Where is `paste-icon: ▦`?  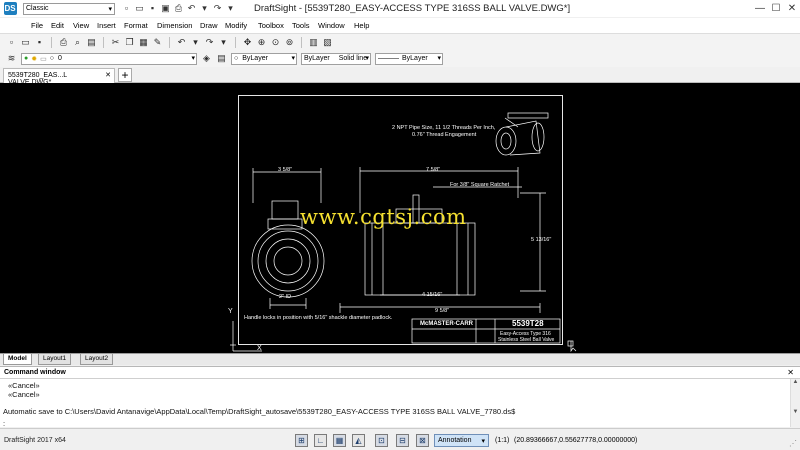 paste-icon: ▦ is located at coordinates (143, 42).